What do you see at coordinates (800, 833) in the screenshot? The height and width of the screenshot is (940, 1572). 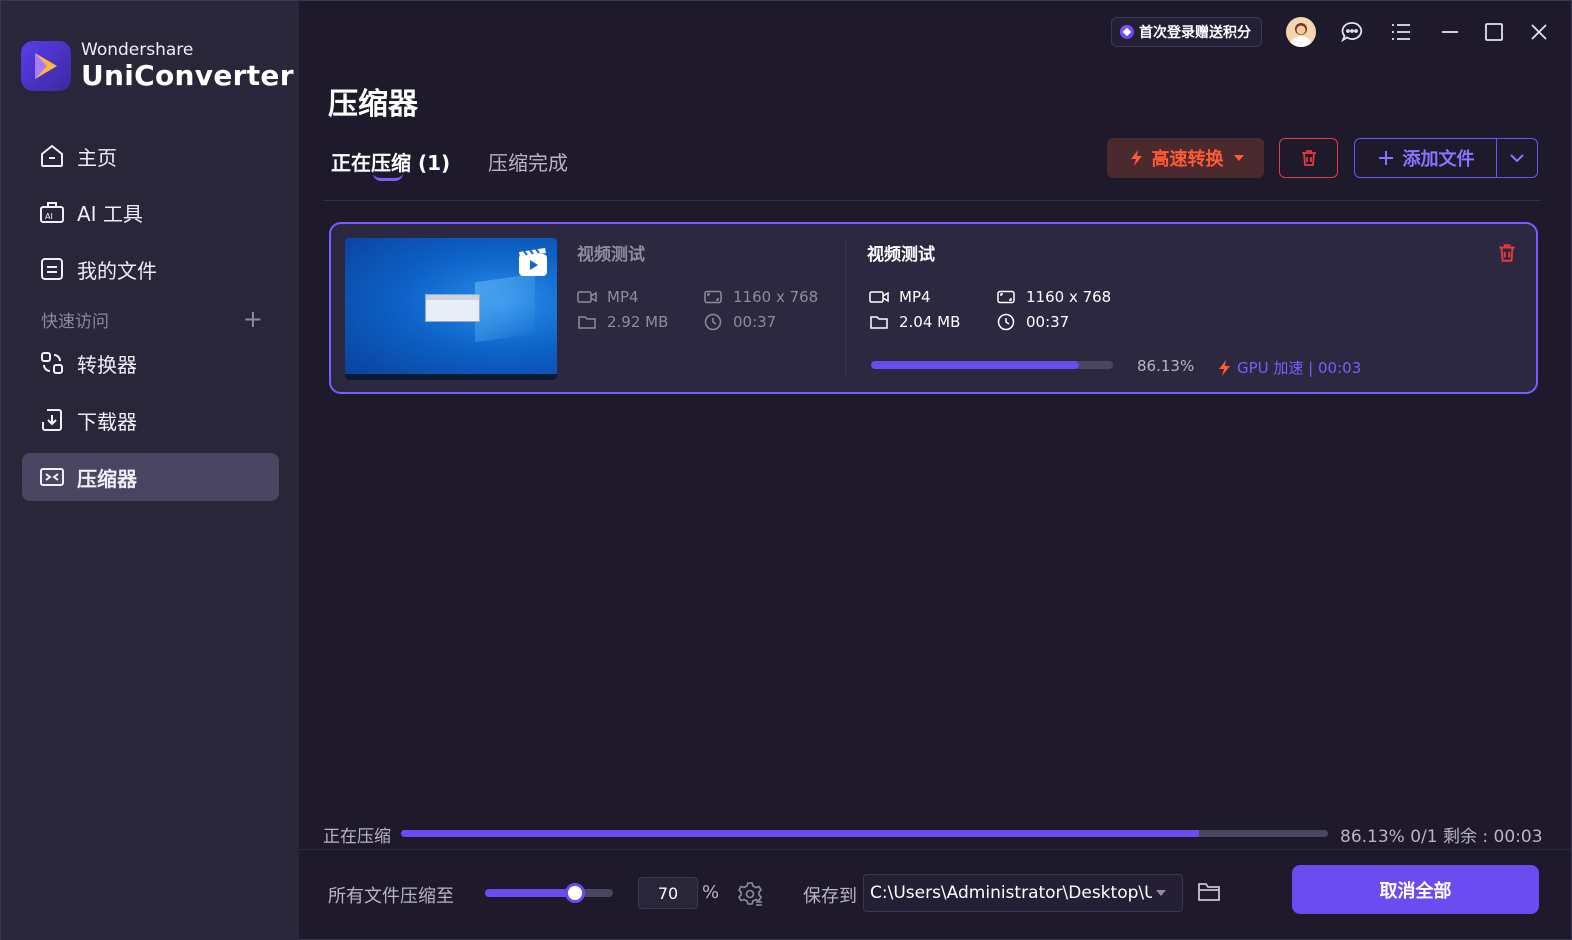 I see `overall-progress-fill` at bounding box center [800, 833].